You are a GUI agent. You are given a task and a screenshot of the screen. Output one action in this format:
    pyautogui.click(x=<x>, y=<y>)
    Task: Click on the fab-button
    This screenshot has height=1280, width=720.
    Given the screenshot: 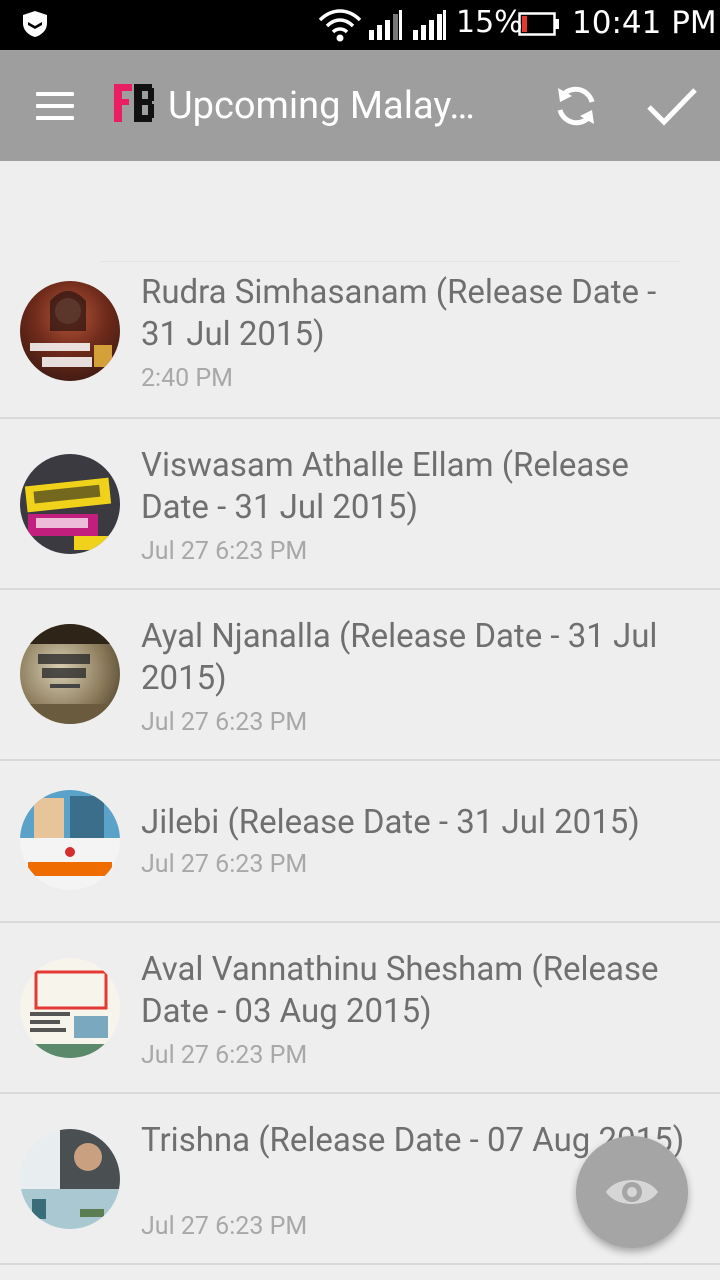 What is the action you would take?
    pyautogui.click(x=632, y=1192)
    